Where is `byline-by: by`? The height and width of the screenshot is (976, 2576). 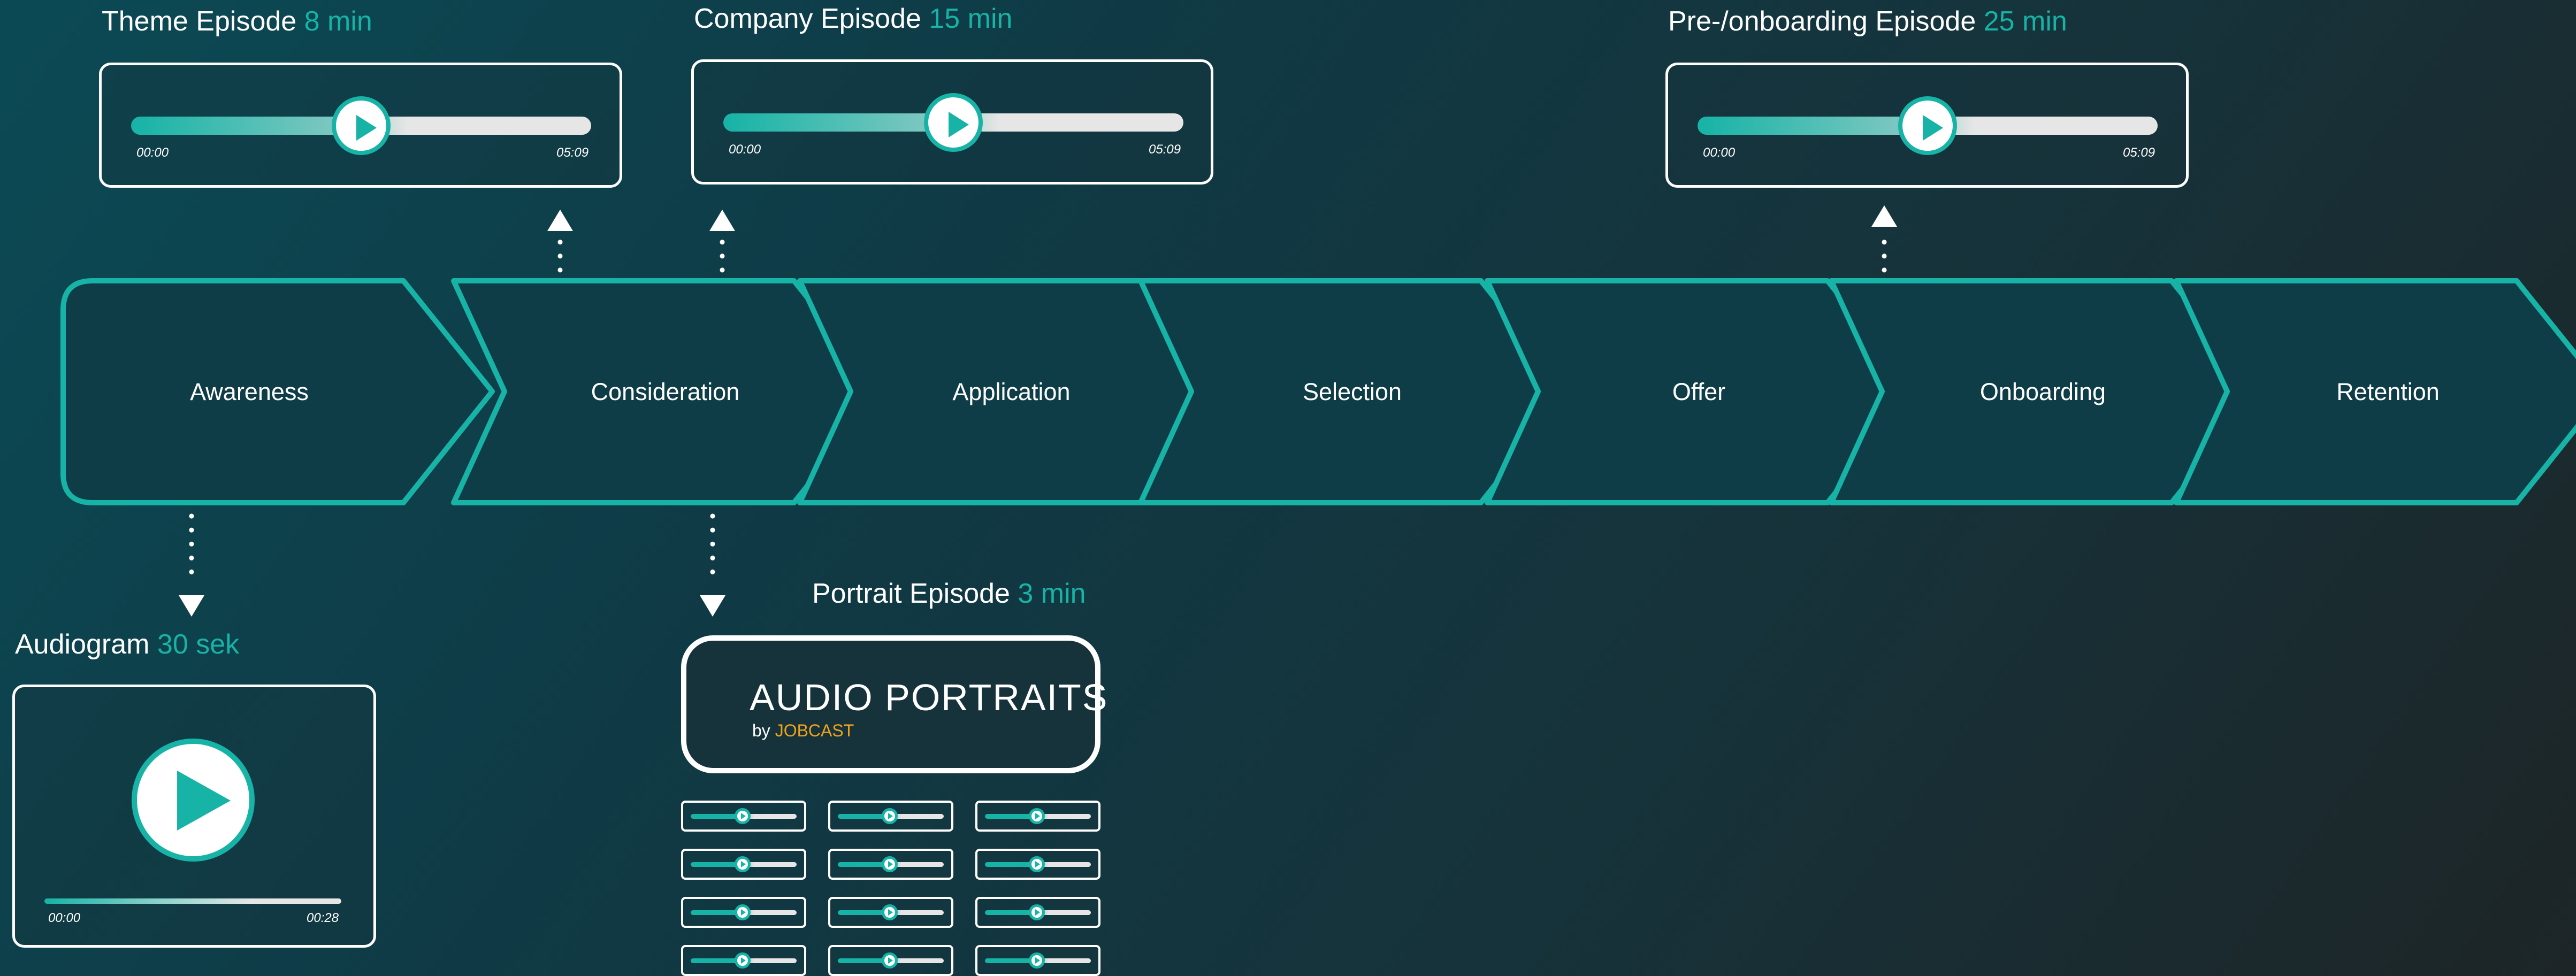
byline-by: by is located at coordinates (761, 730).